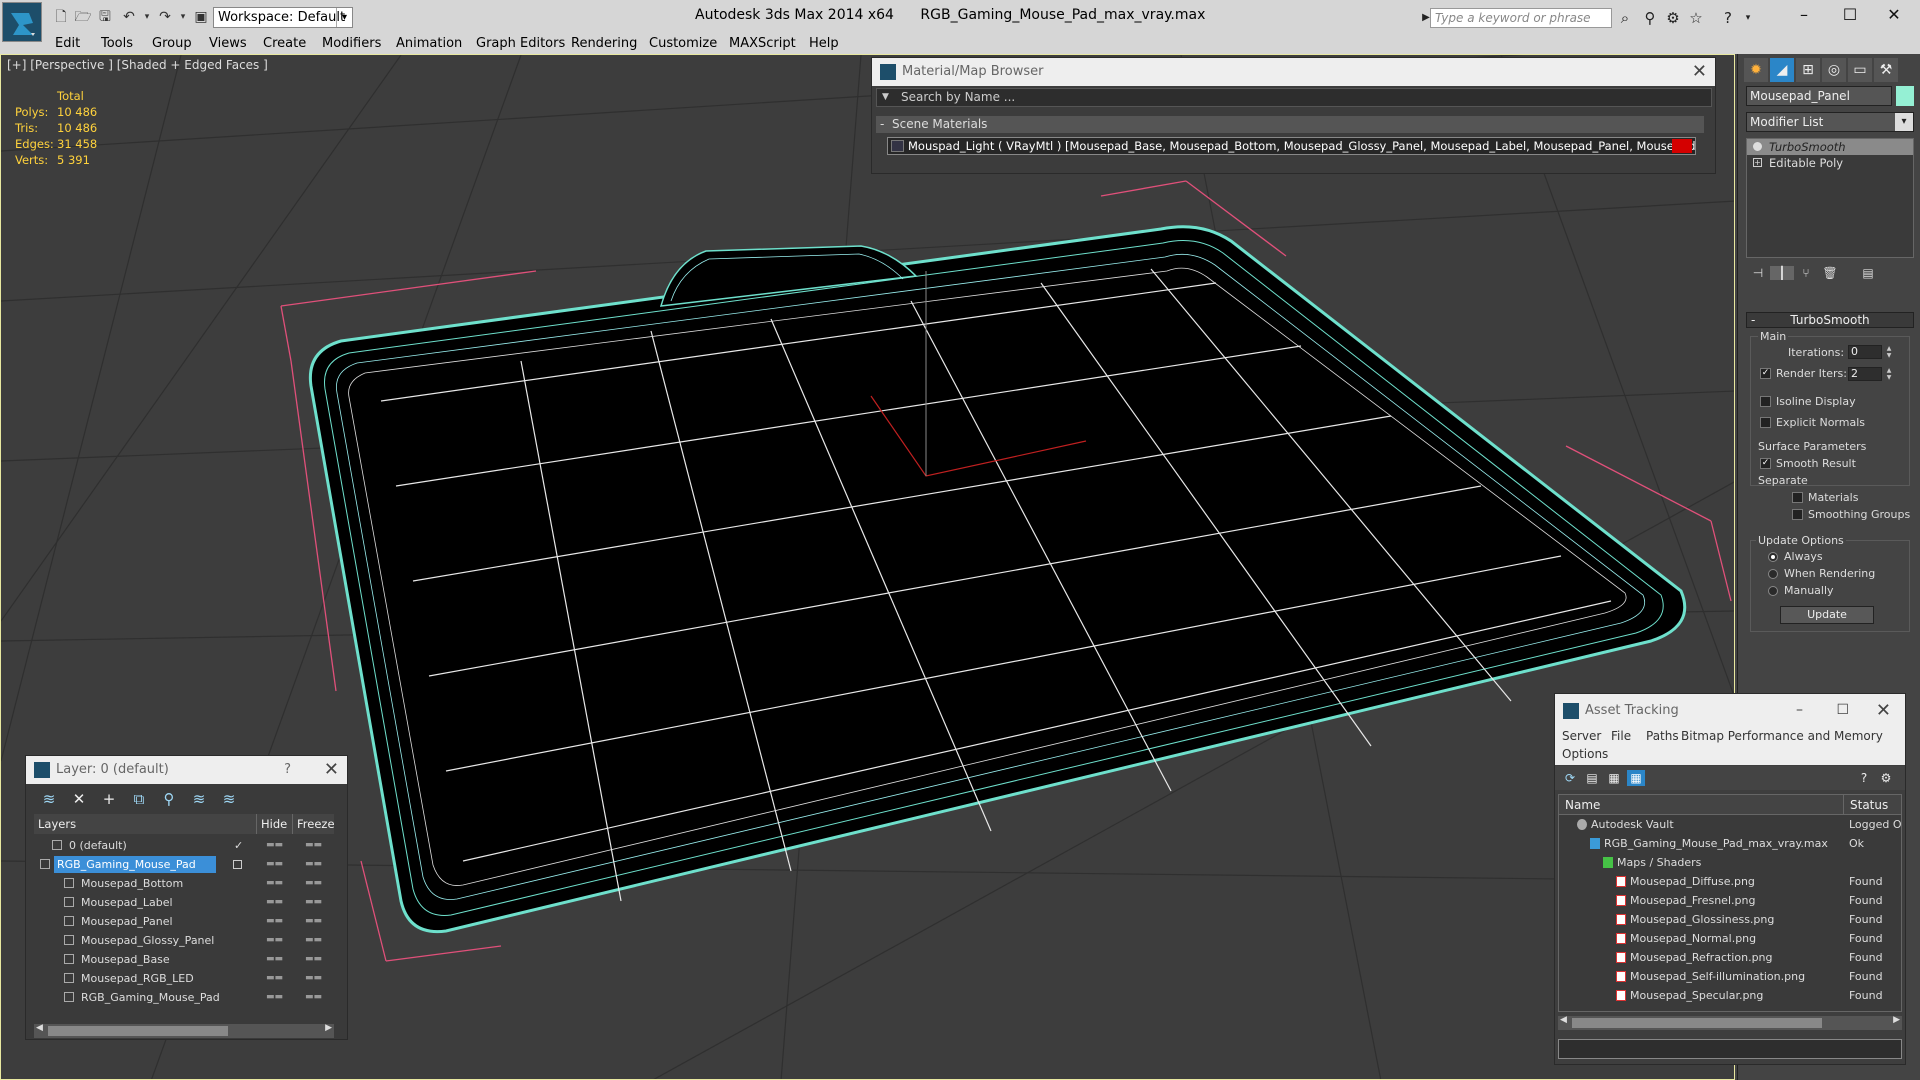 The width and height of the screenshot is (1920, 1080). What do you see at coordinates (1819, 96) in the screenshot?
I see `object-name-field: Mousepad_Panel` at bounding box center [1819, 96].